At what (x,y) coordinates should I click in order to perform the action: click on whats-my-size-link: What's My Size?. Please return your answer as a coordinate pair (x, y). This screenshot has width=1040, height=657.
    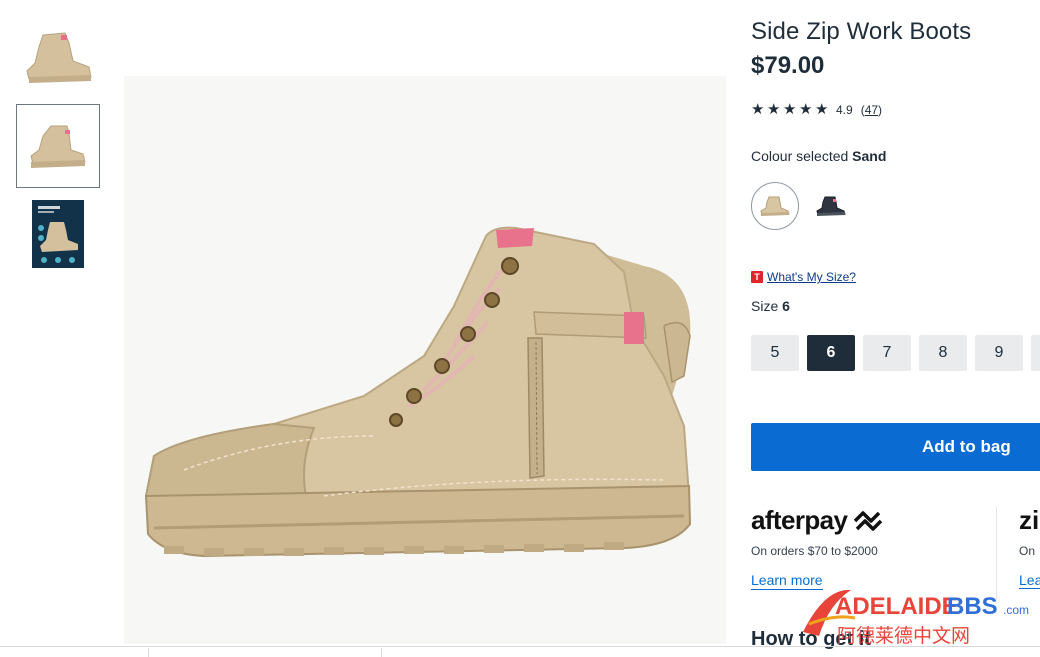
    Looking at the image, I should click on (811, 277).